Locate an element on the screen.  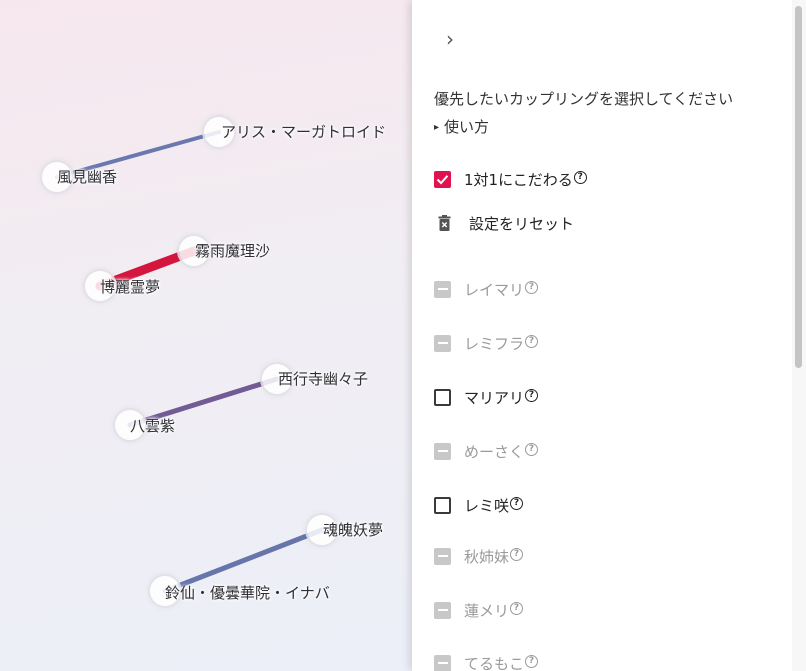
one-on-one-checkbox is located at coordinates (442, 179).